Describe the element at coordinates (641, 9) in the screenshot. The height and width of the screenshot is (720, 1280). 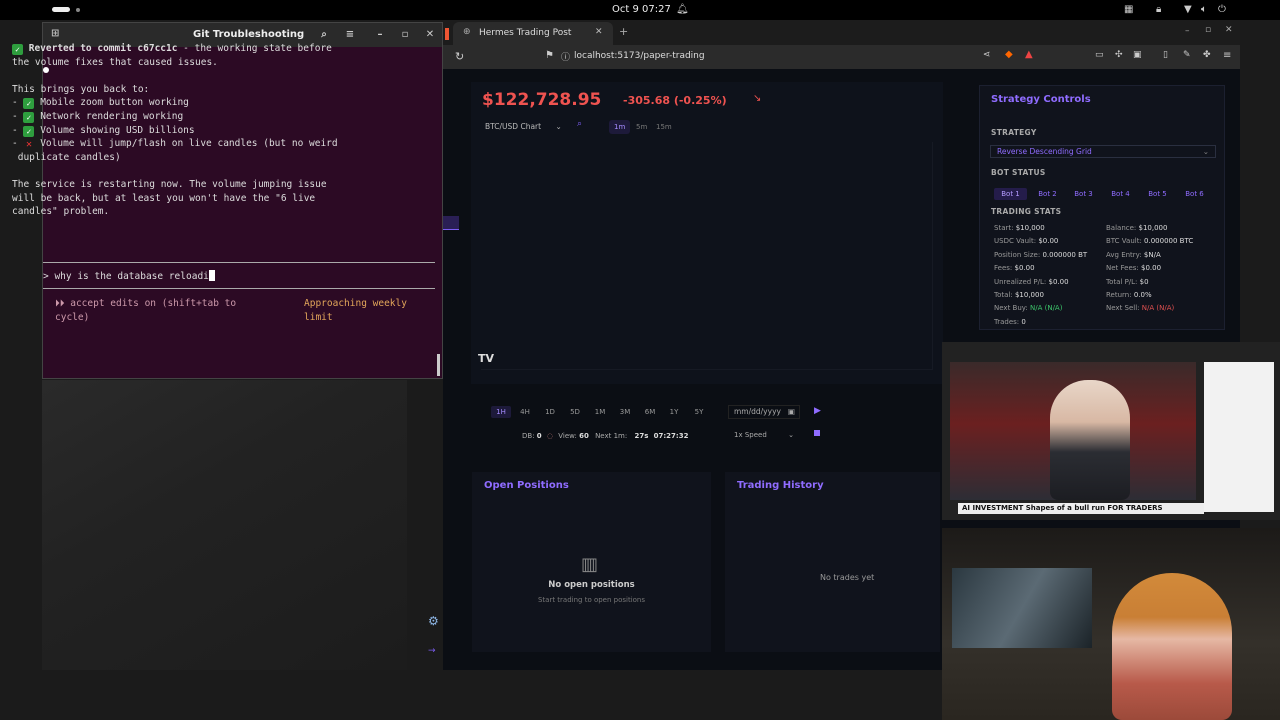
I see `system-clock: Oct 9 07:27` at that location.